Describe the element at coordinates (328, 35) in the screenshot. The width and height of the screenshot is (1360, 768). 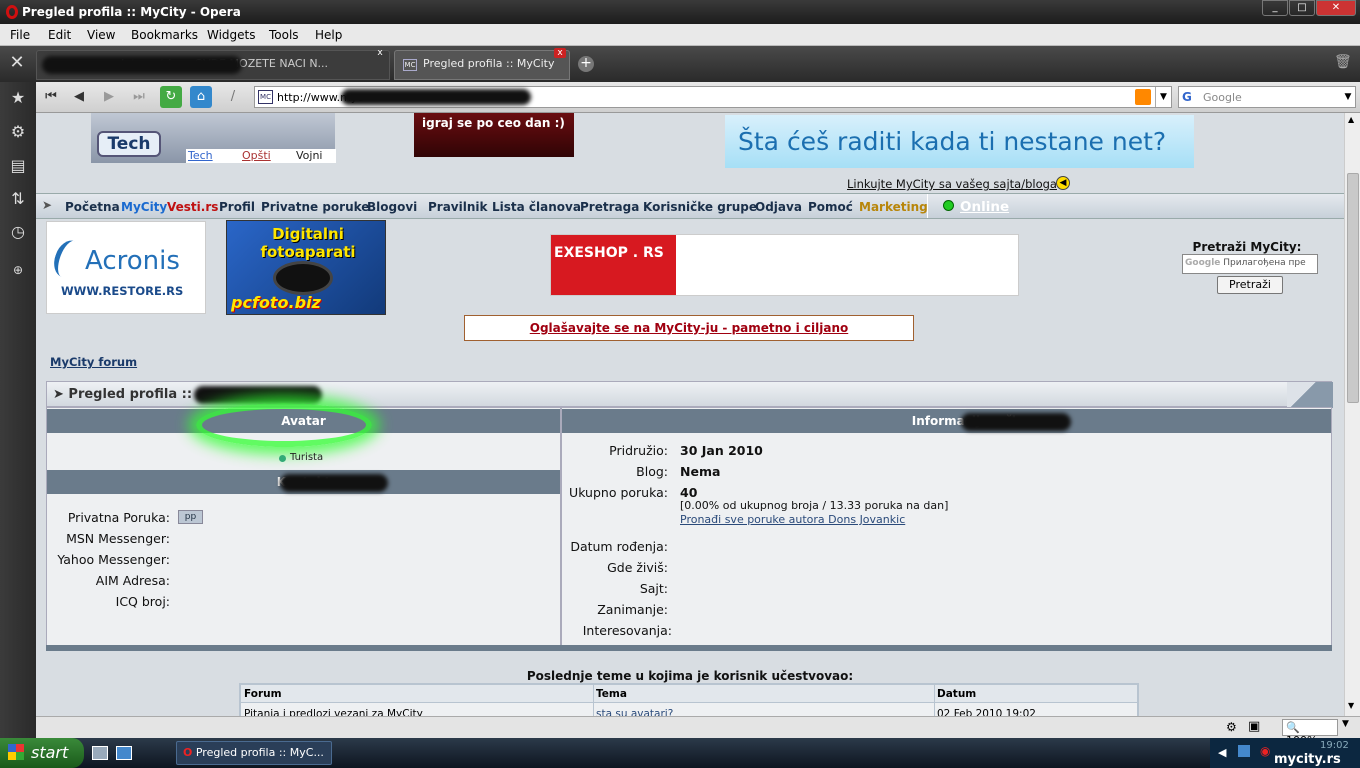
I see `menu-help: Help` at that location.